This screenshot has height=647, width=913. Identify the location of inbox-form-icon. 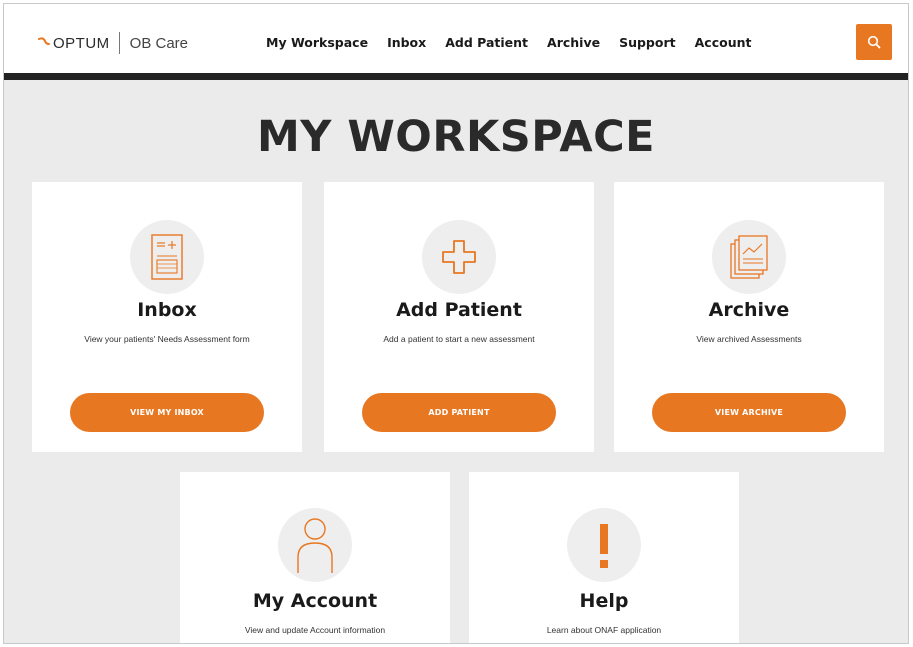
(167, 257).